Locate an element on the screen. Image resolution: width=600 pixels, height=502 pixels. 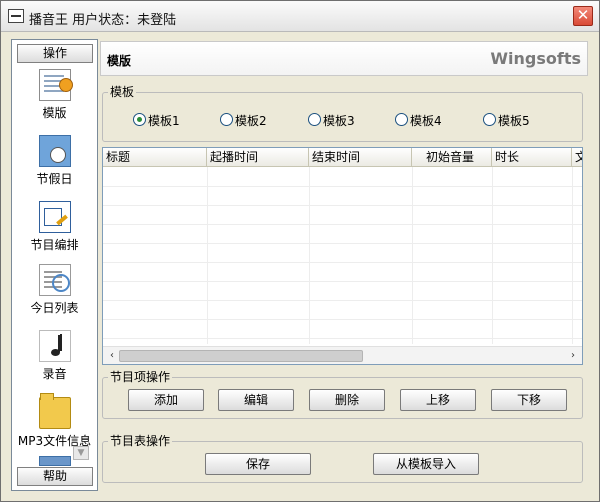
sidebar-scroll-down-button: ▼ is located at coordinates (81, 453).